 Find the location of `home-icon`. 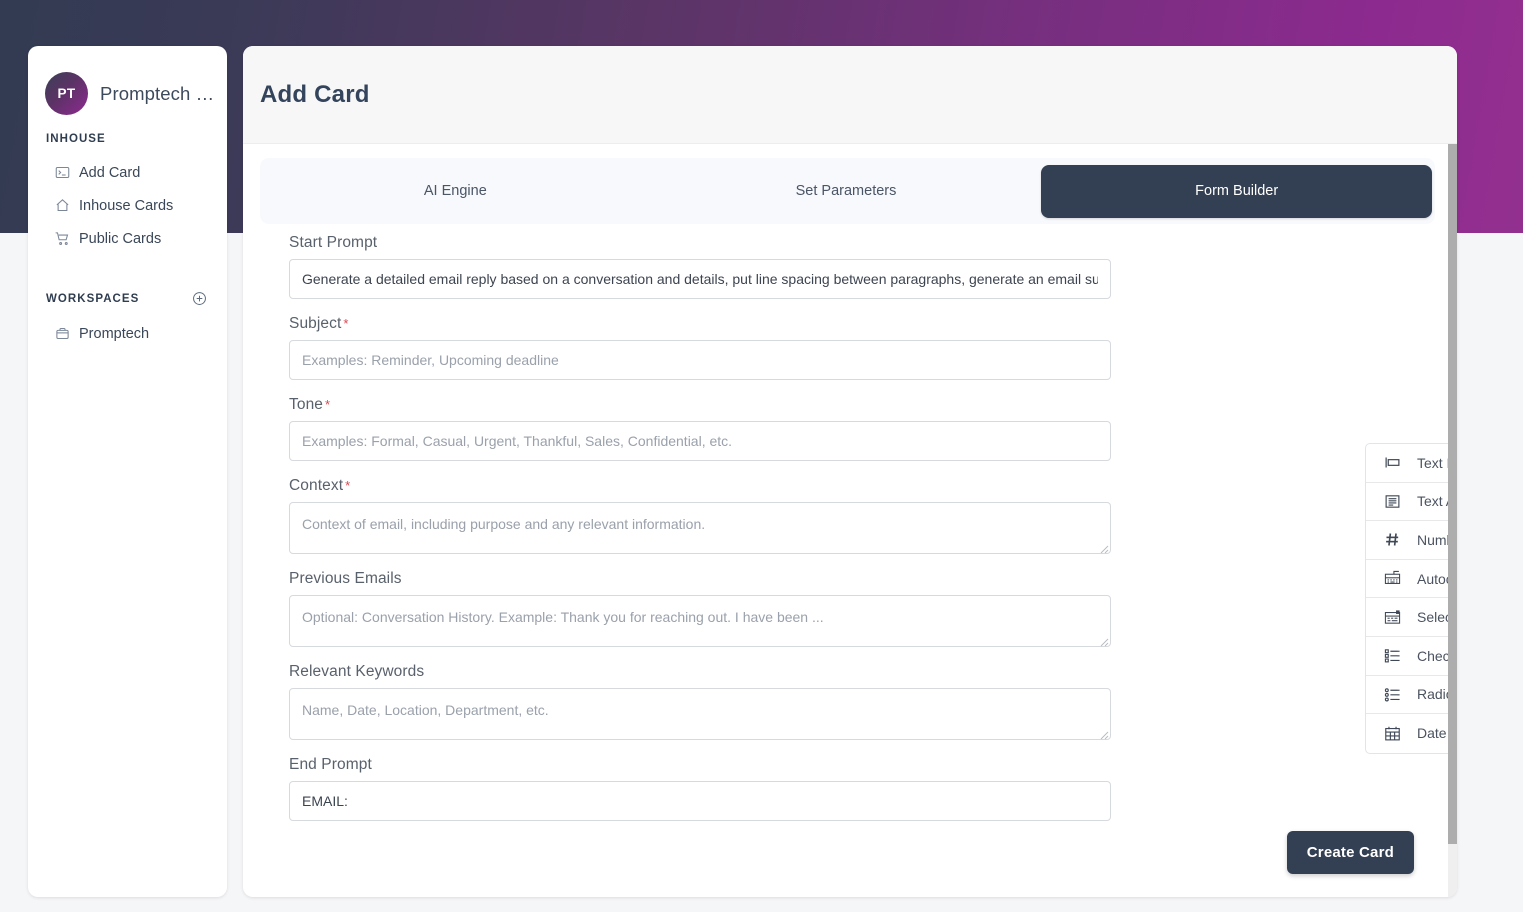

home-icon is located at coordinates (62, 205).